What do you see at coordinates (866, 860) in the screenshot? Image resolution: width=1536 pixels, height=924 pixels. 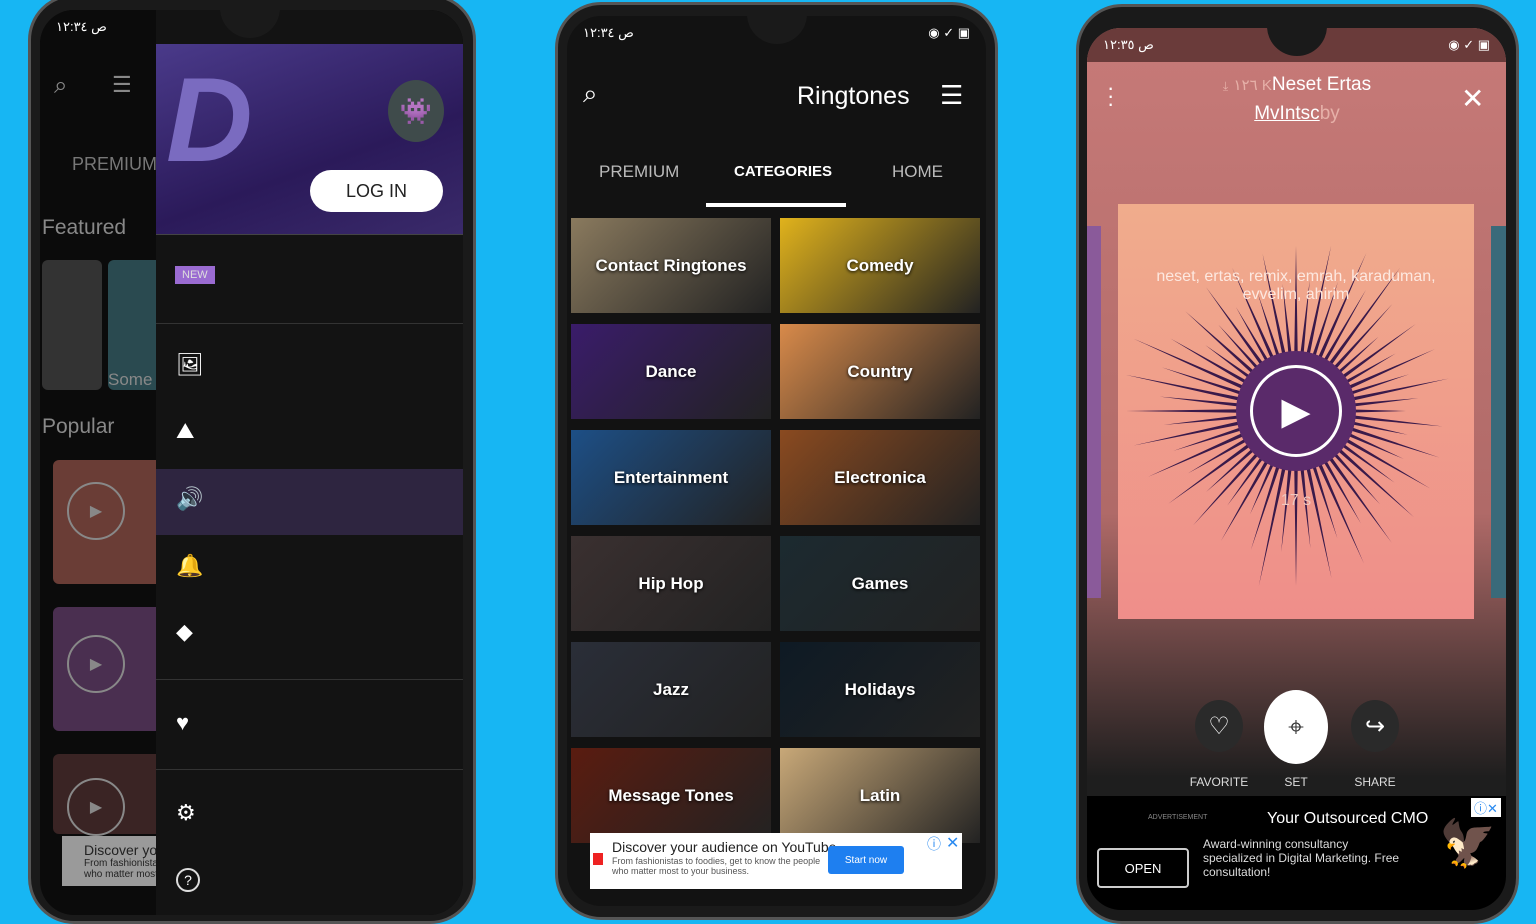 I see `ad-cta-button: Start now` at bounding box center [866, 860].